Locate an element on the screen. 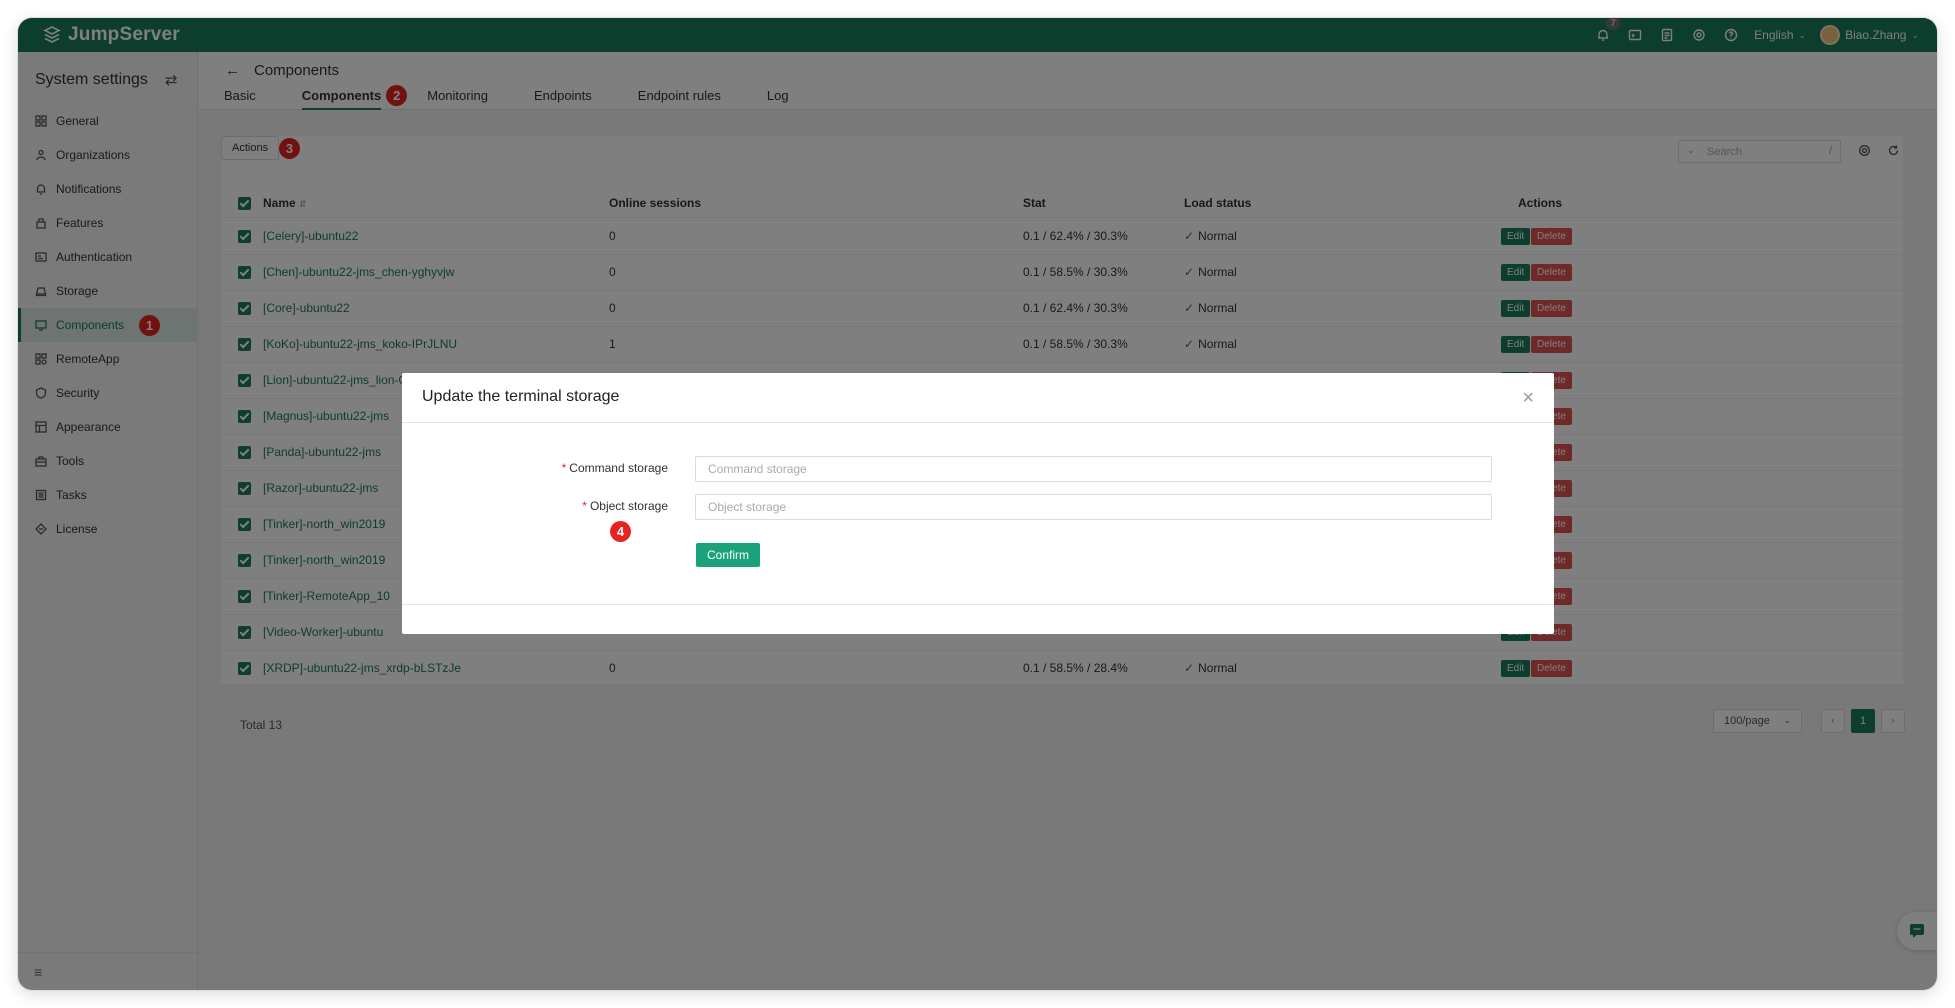 Image resolution: width=1955 pixels, height=1008 pixels. step-marker-4: 4 is located at coordinates (620, 531).